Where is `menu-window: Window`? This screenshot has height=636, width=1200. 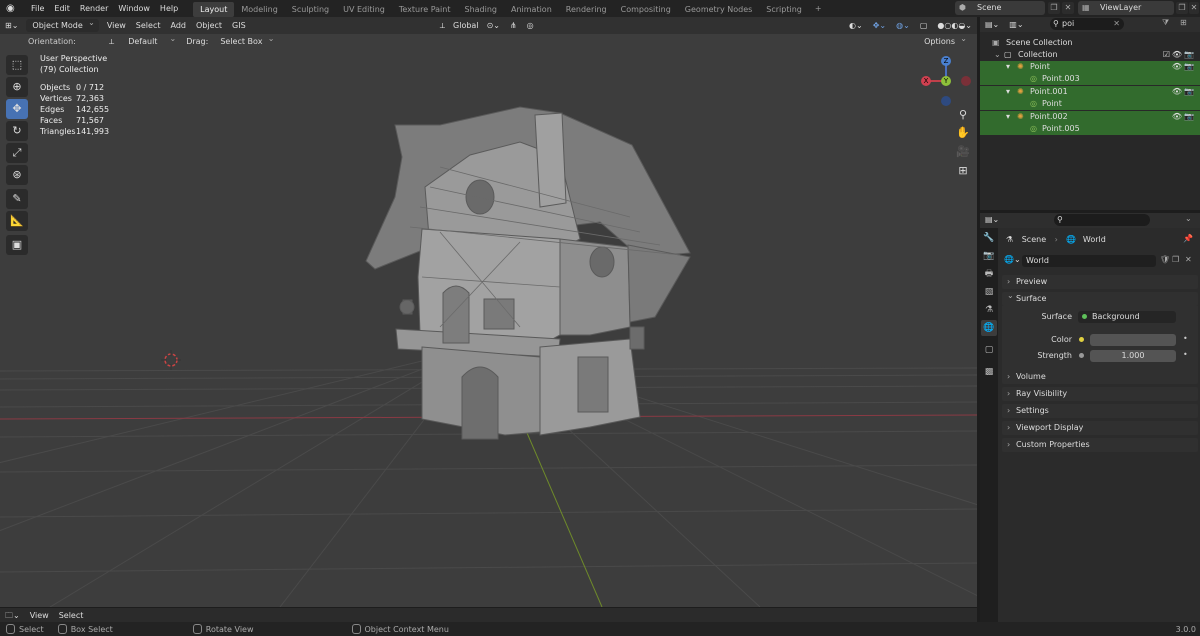 menu-window: Window is located at coordinates (134, 8).